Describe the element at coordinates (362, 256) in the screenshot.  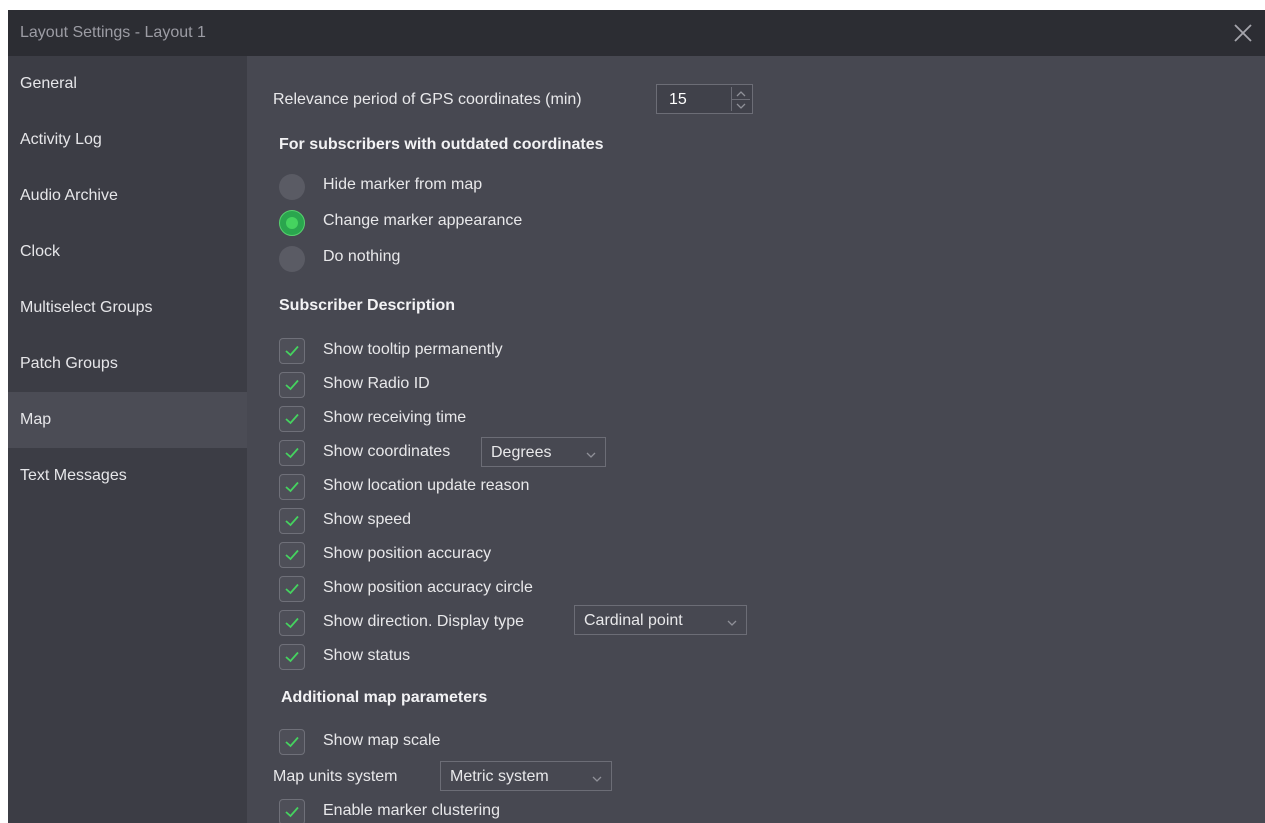
I see `radio-do-nothing-label: Do nothing` at that location.